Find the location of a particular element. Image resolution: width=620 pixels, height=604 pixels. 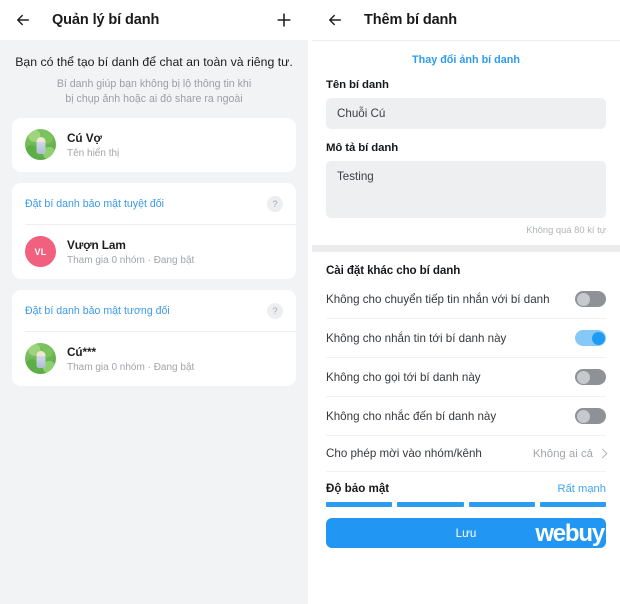

set-absolute-privacy-link: Đặt bí danh bảo mật tuyệt đối is located at coordinates (94, 204).